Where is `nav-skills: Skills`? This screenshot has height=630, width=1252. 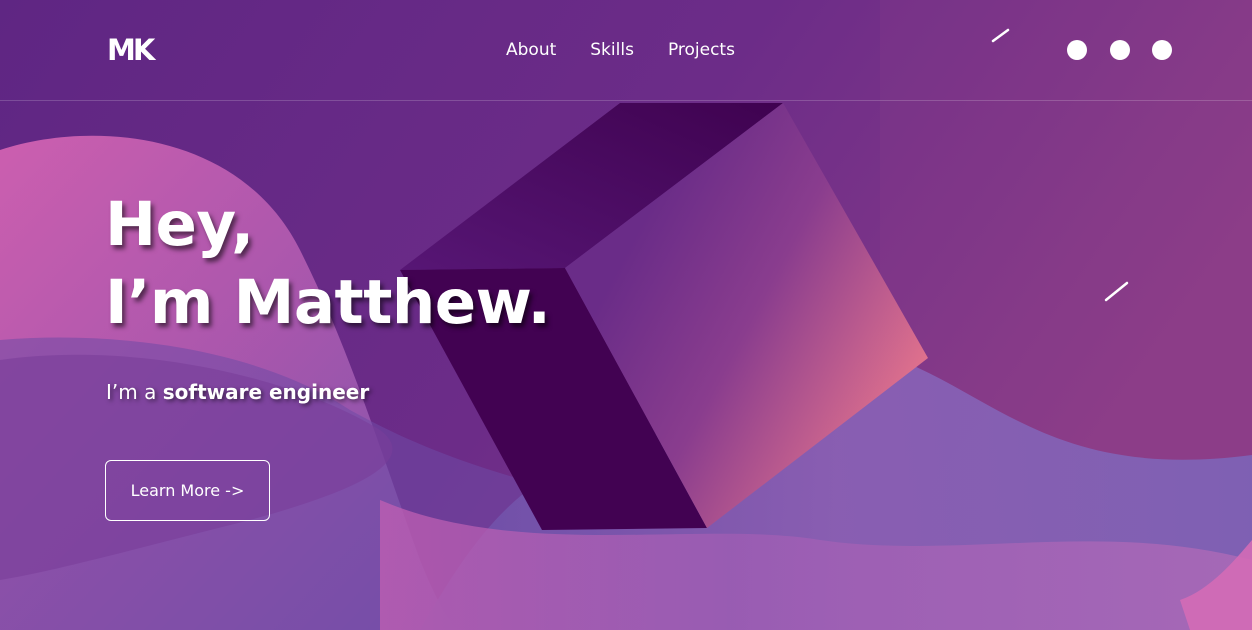
nav-skills: Skills is located at coordinates (612, 50).